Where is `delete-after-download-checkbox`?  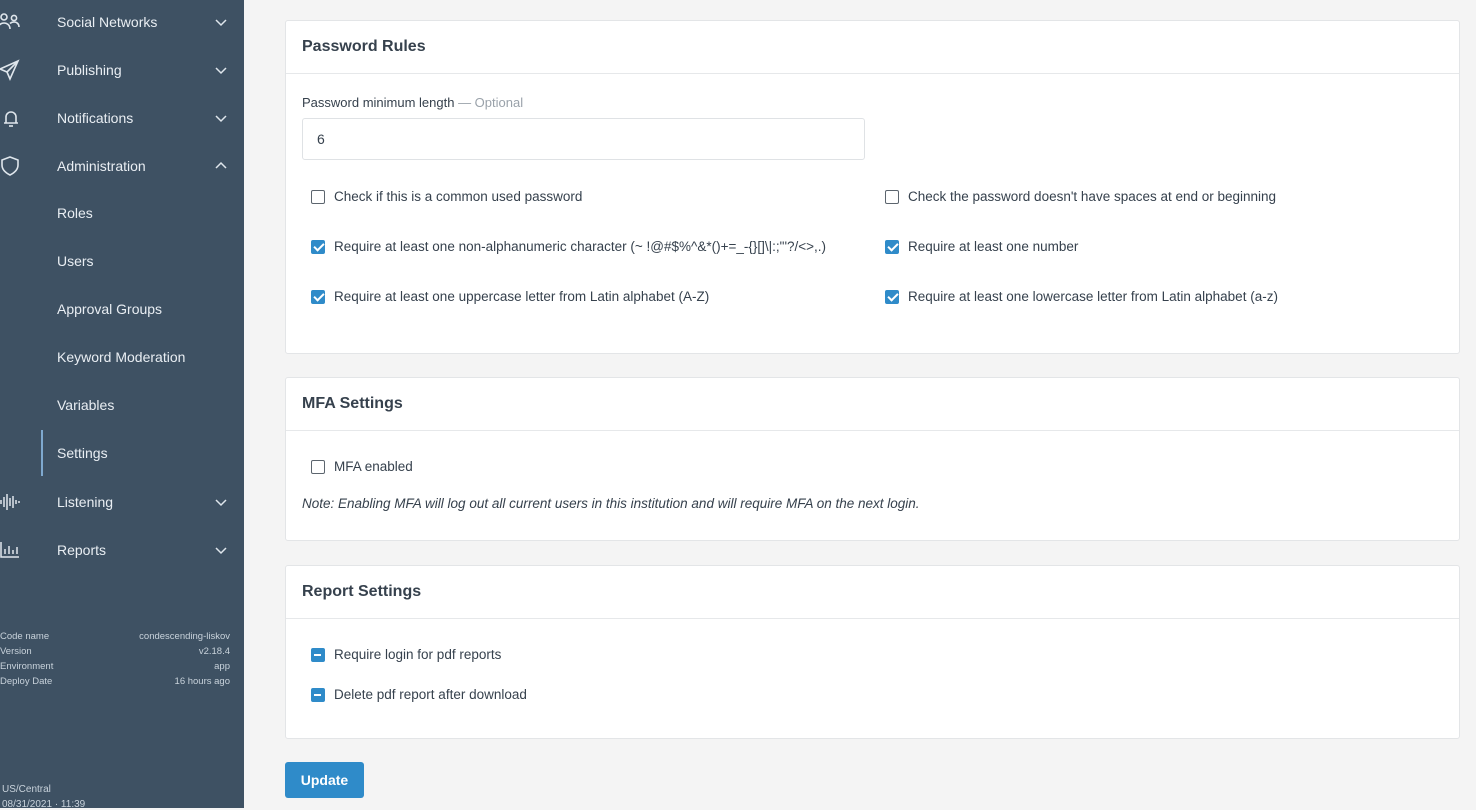
delete-after-download-checkbox is located at coordinates (318, 694).